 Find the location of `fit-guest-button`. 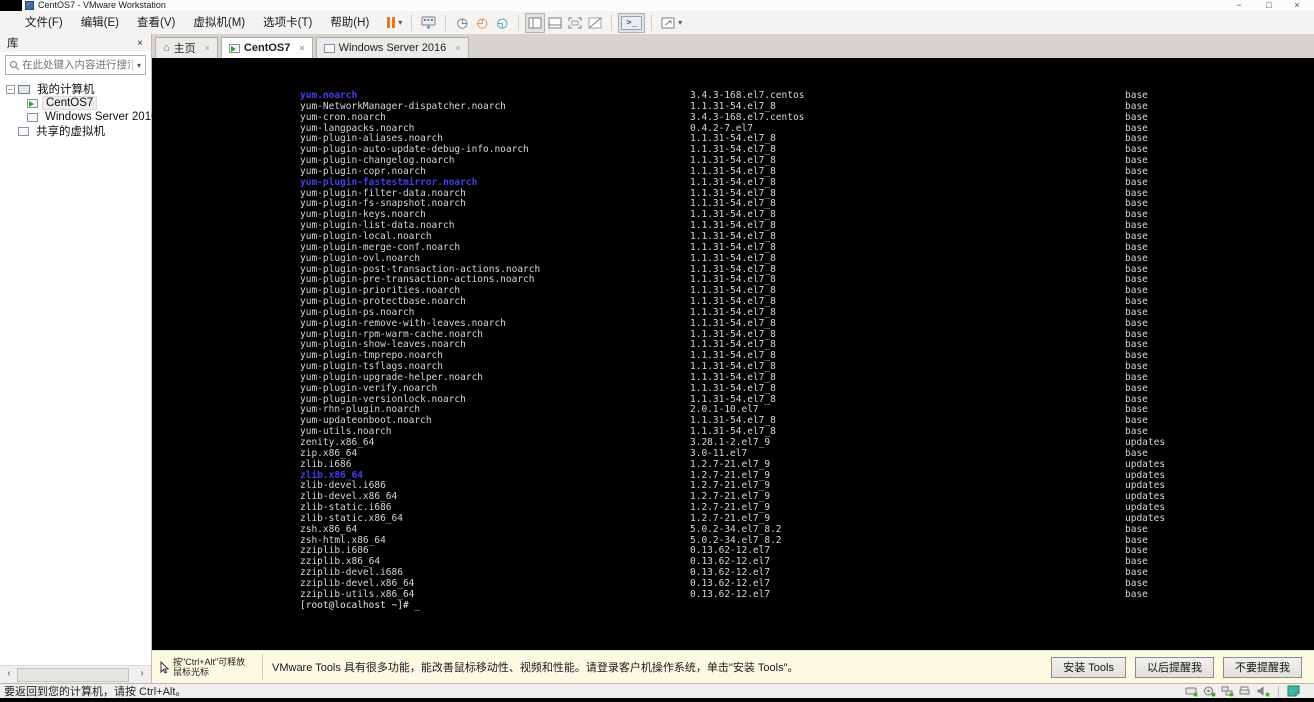

fit-guest-button is located at coordinates (575, 23).